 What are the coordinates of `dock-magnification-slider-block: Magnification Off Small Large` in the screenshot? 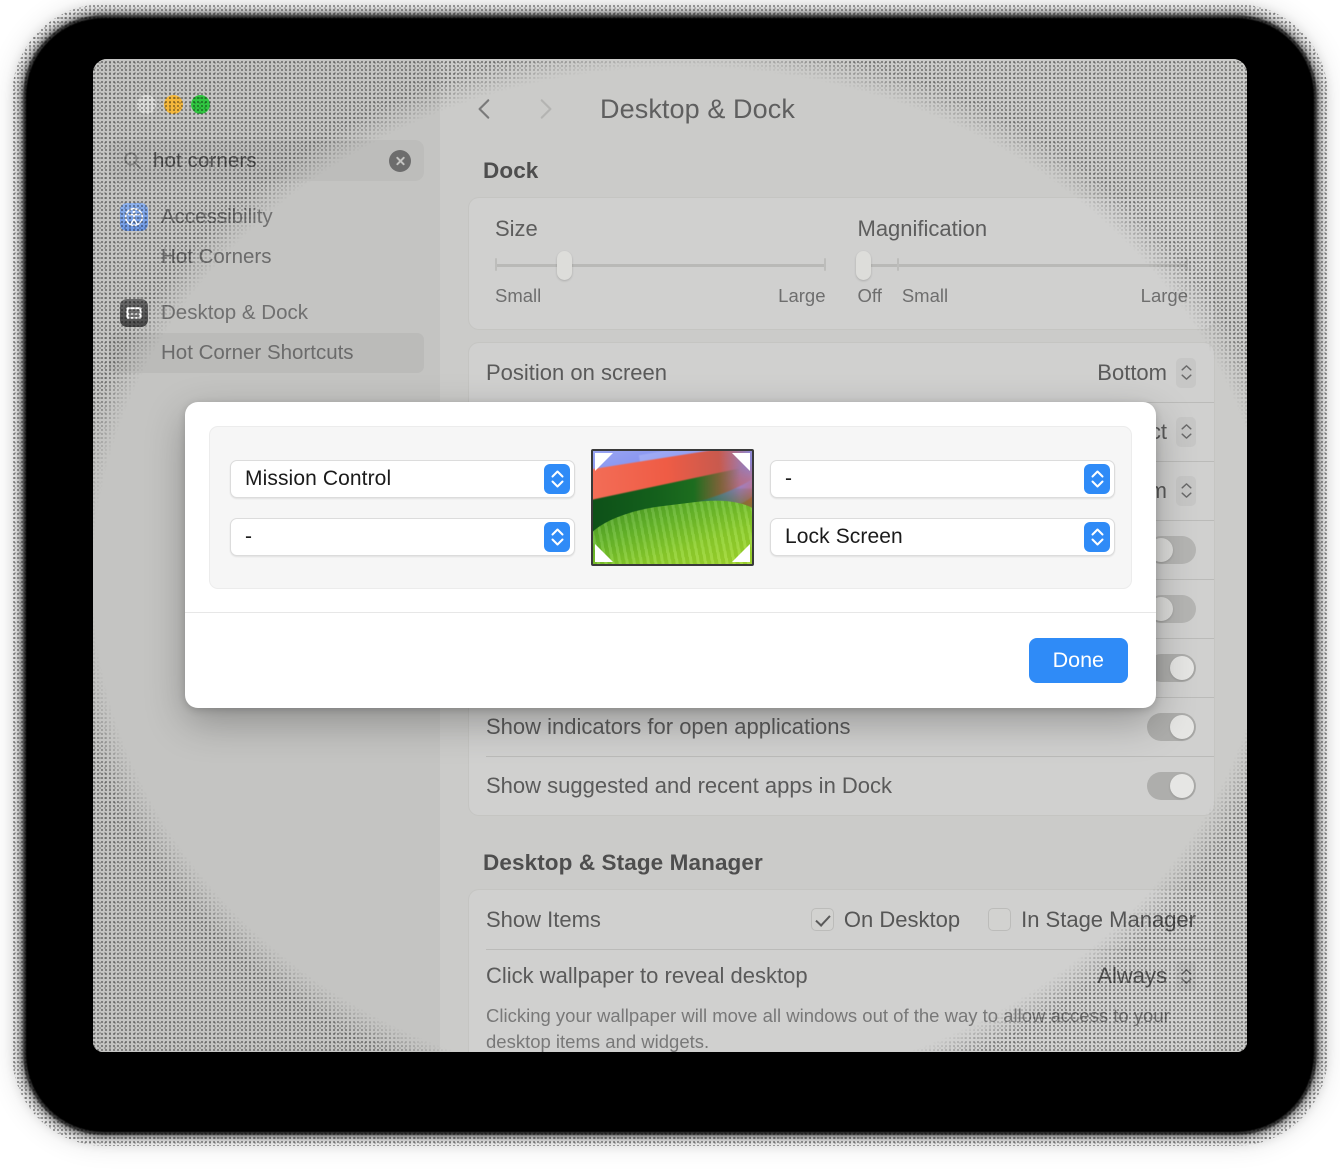 It's located at (1017, 261).